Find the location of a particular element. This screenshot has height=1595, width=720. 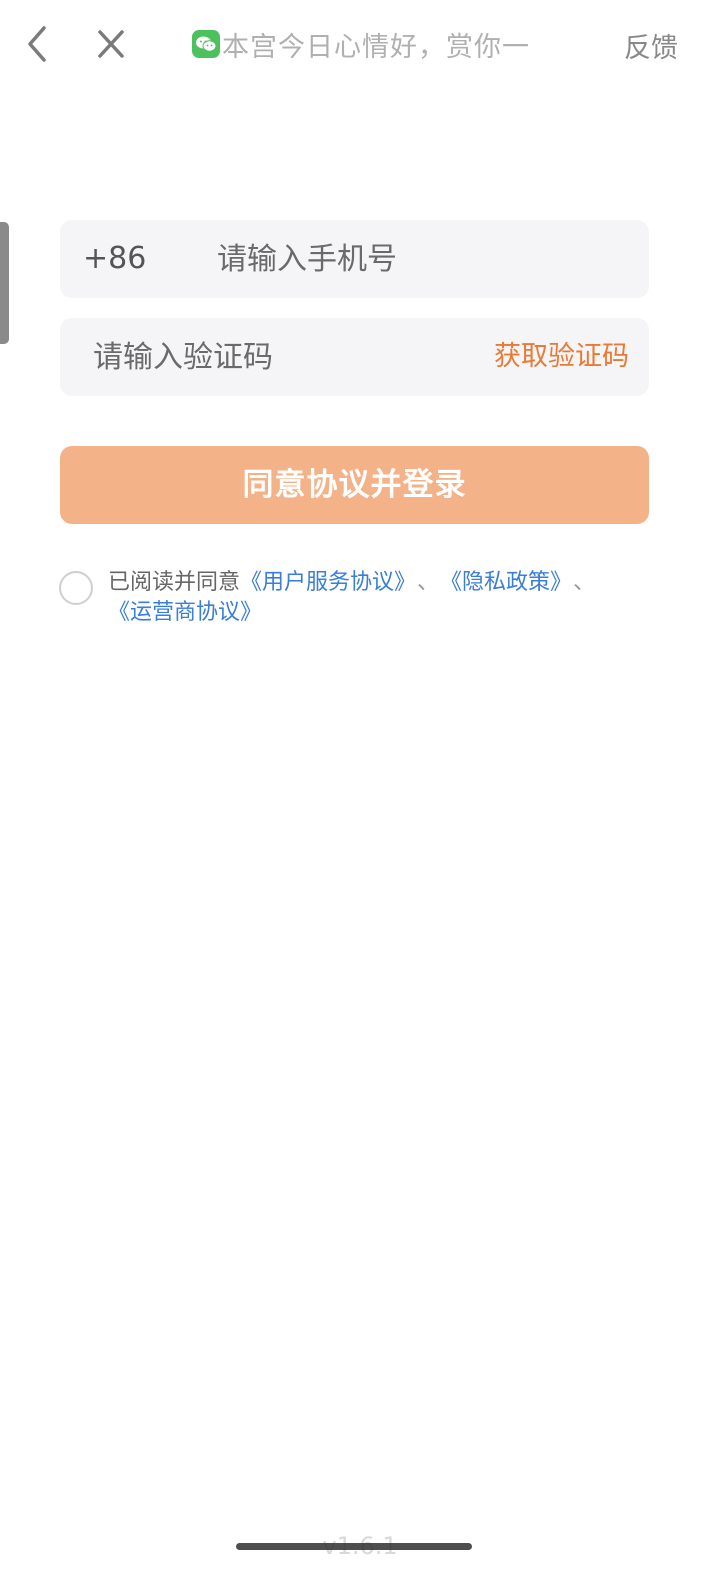

back-button is located at coordinates (38, 44).